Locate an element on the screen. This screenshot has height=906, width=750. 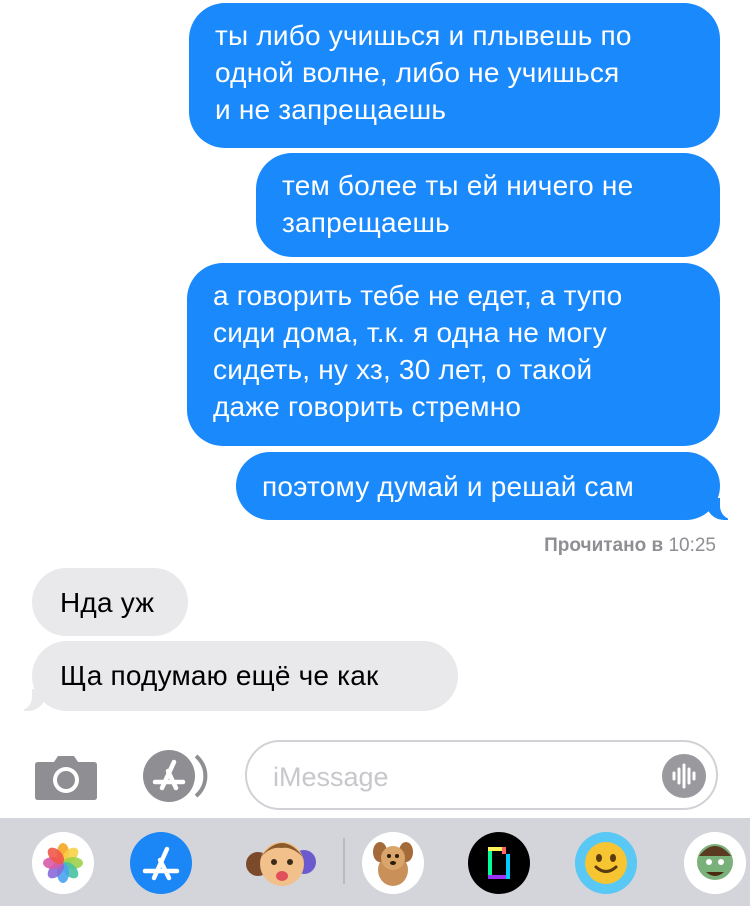
sent-message-bubble: поэтому думай и решай сам is located at coordinates (486, 486).